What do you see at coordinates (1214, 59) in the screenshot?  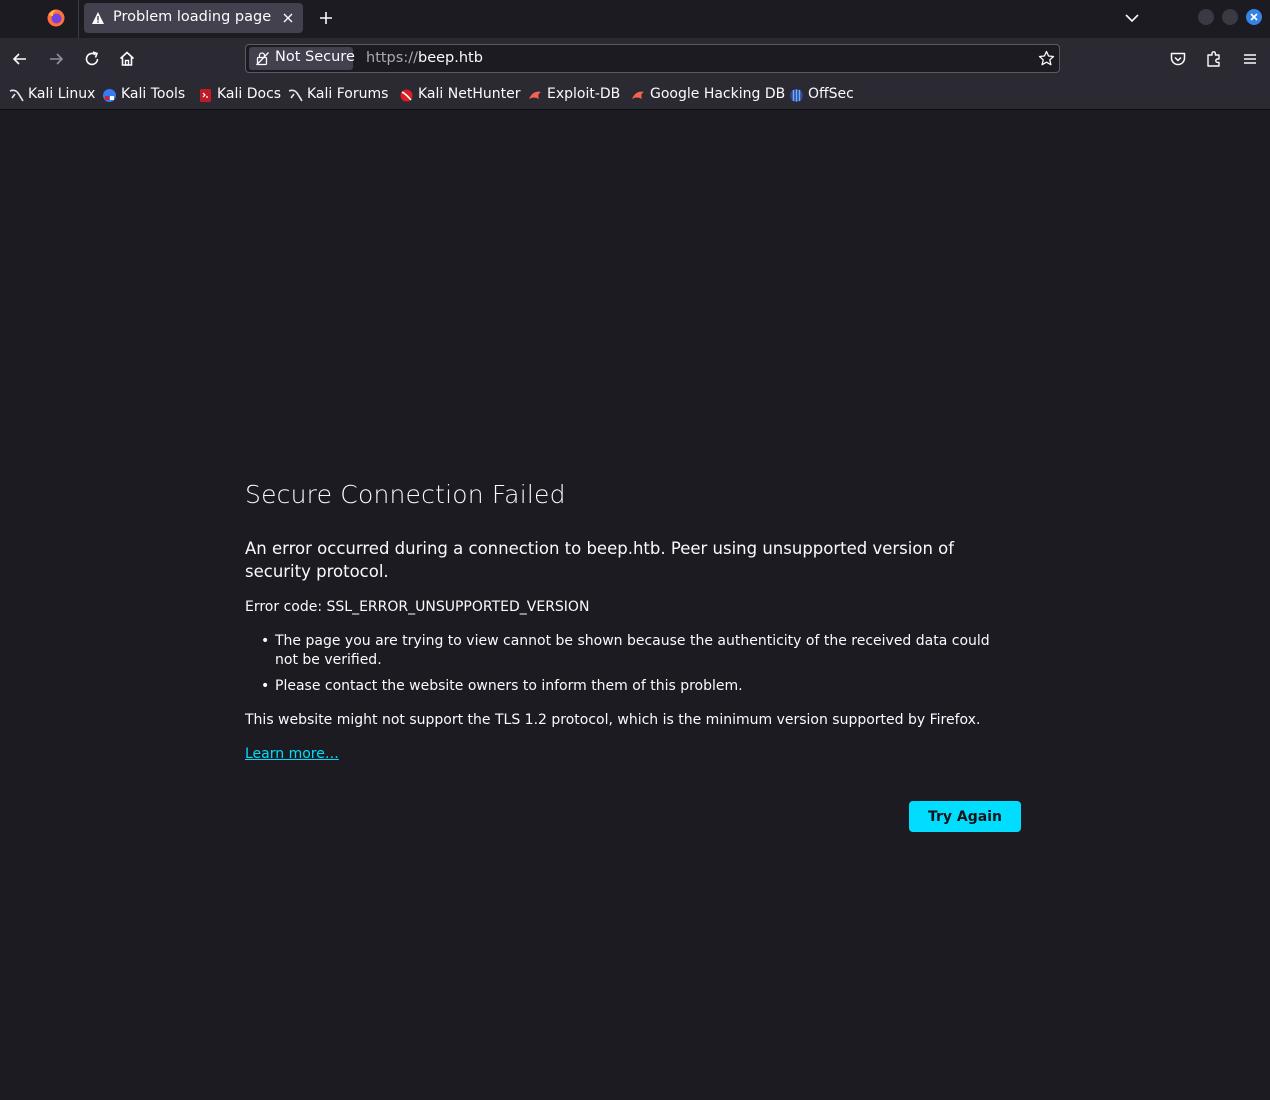 I see `extensions-puzzle-icon` at bounding box center [1214, 59].